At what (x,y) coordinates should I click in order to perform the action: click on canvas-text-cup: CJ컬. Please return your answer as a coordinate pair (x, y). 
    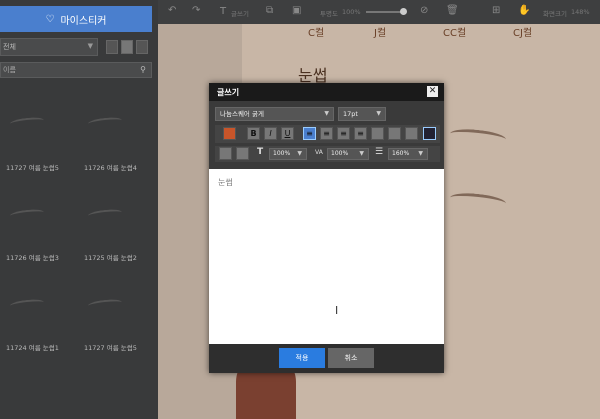
    Looking at the image, I should click on (522, 31).